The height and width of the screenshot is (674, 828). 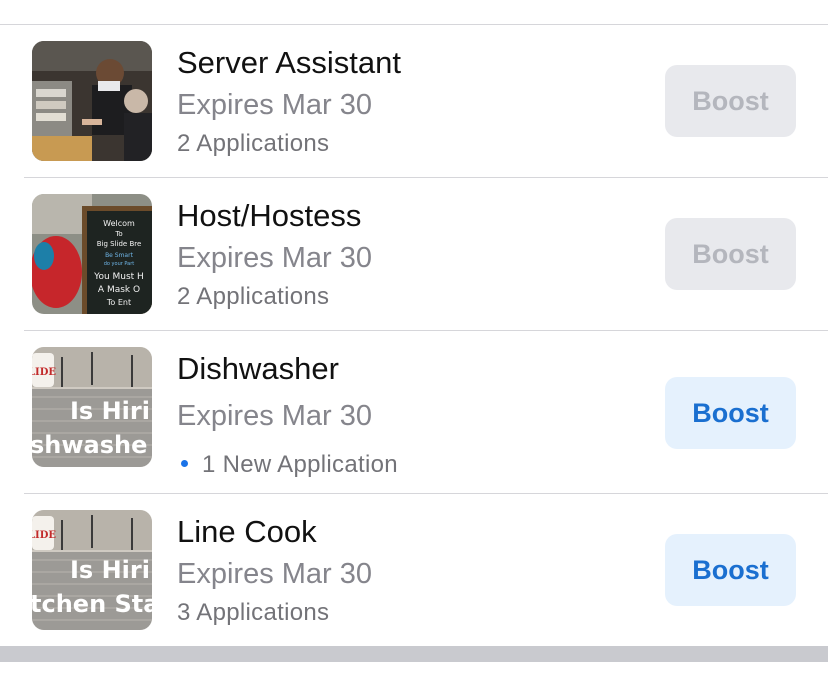 I want to click on sign-line: Big Slide Bre, so click(x=119, y=244).